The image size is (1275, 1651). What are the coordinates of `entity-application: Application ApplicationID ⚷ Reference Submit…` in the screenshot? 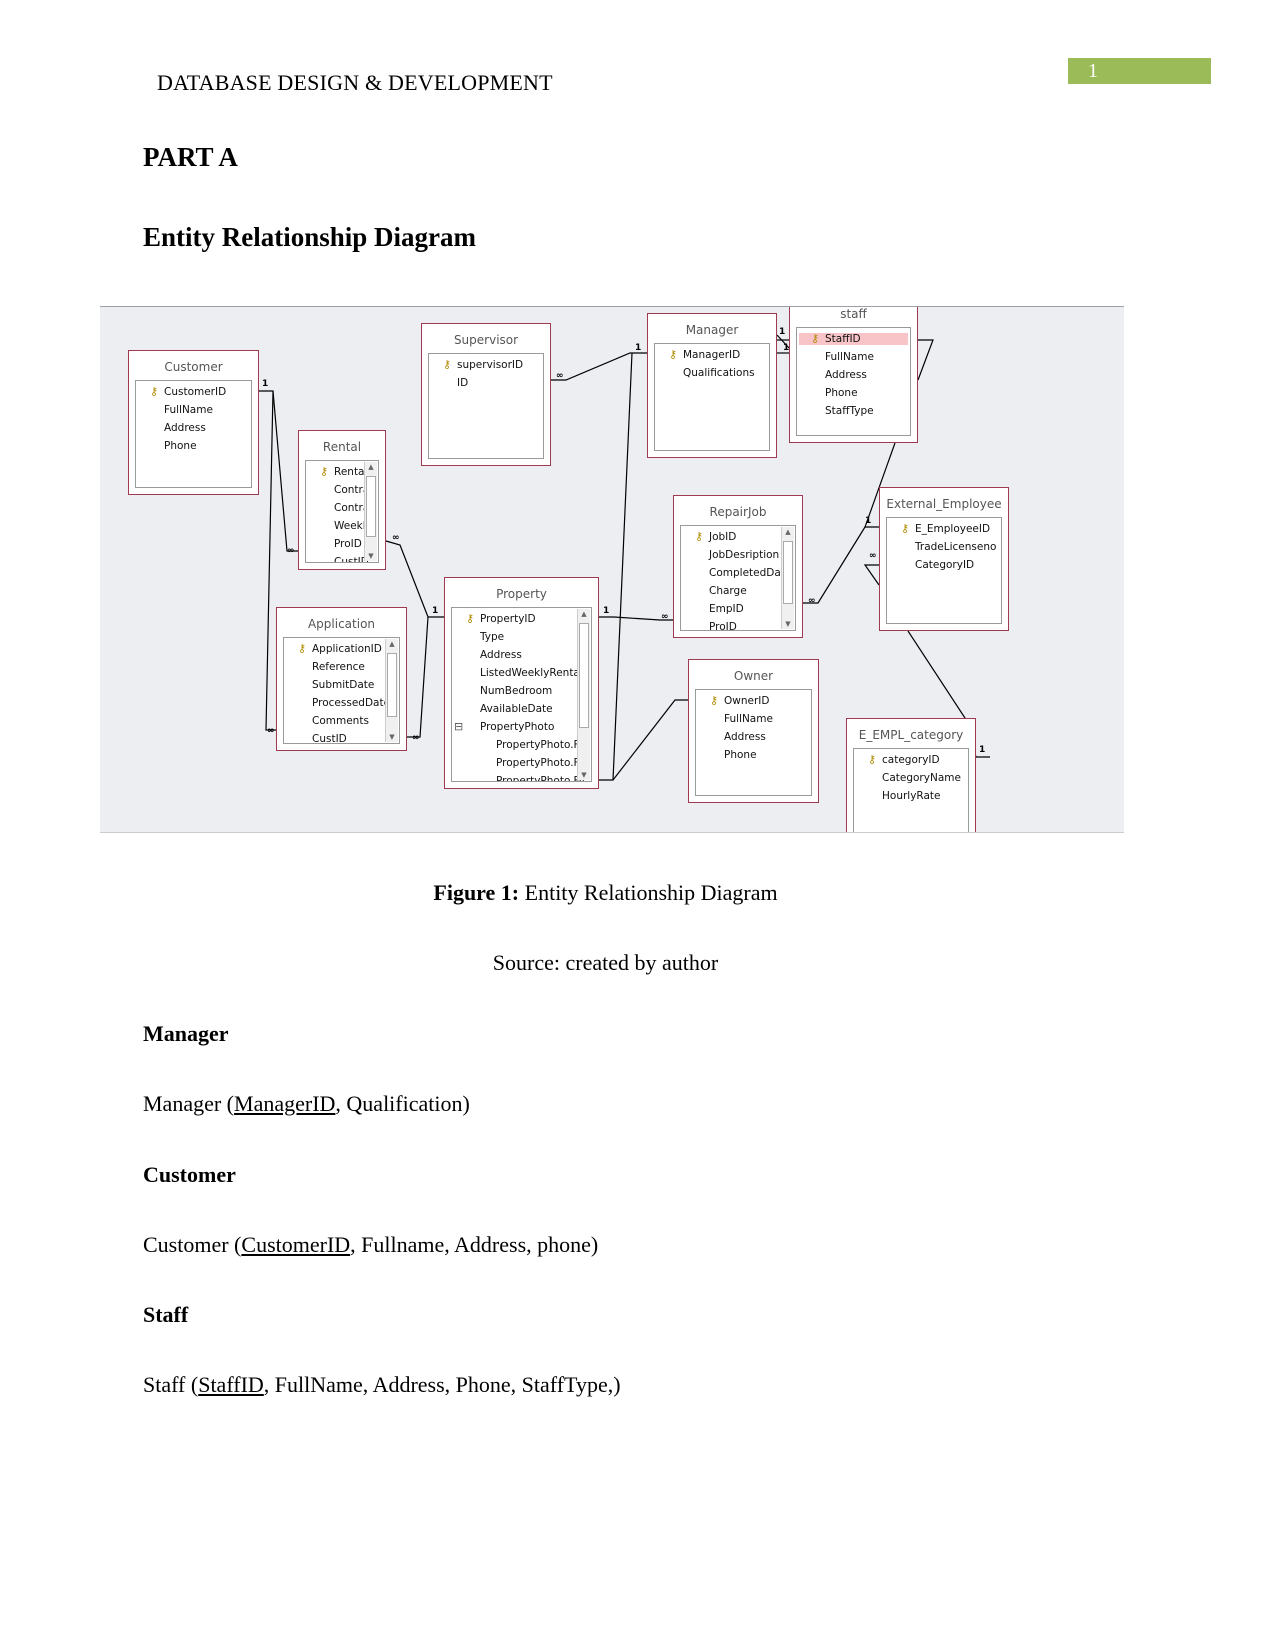 It's located at (341, 679).